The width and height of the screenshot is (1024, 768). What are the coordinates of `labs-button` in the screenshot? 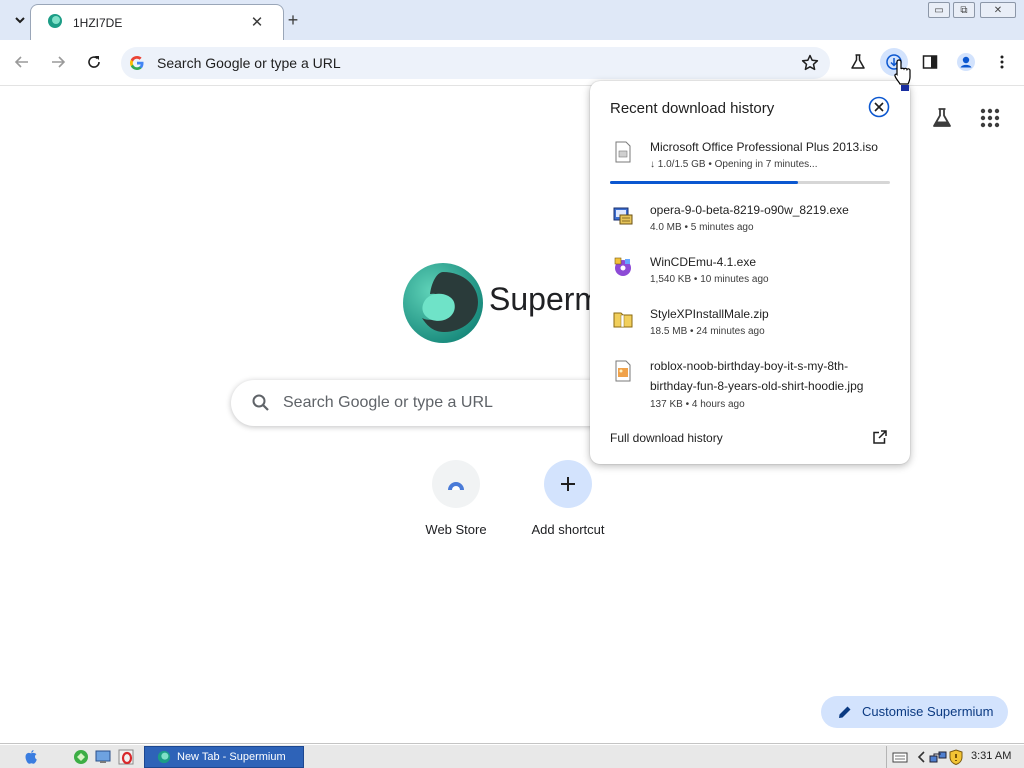 It's located at (858, 62).